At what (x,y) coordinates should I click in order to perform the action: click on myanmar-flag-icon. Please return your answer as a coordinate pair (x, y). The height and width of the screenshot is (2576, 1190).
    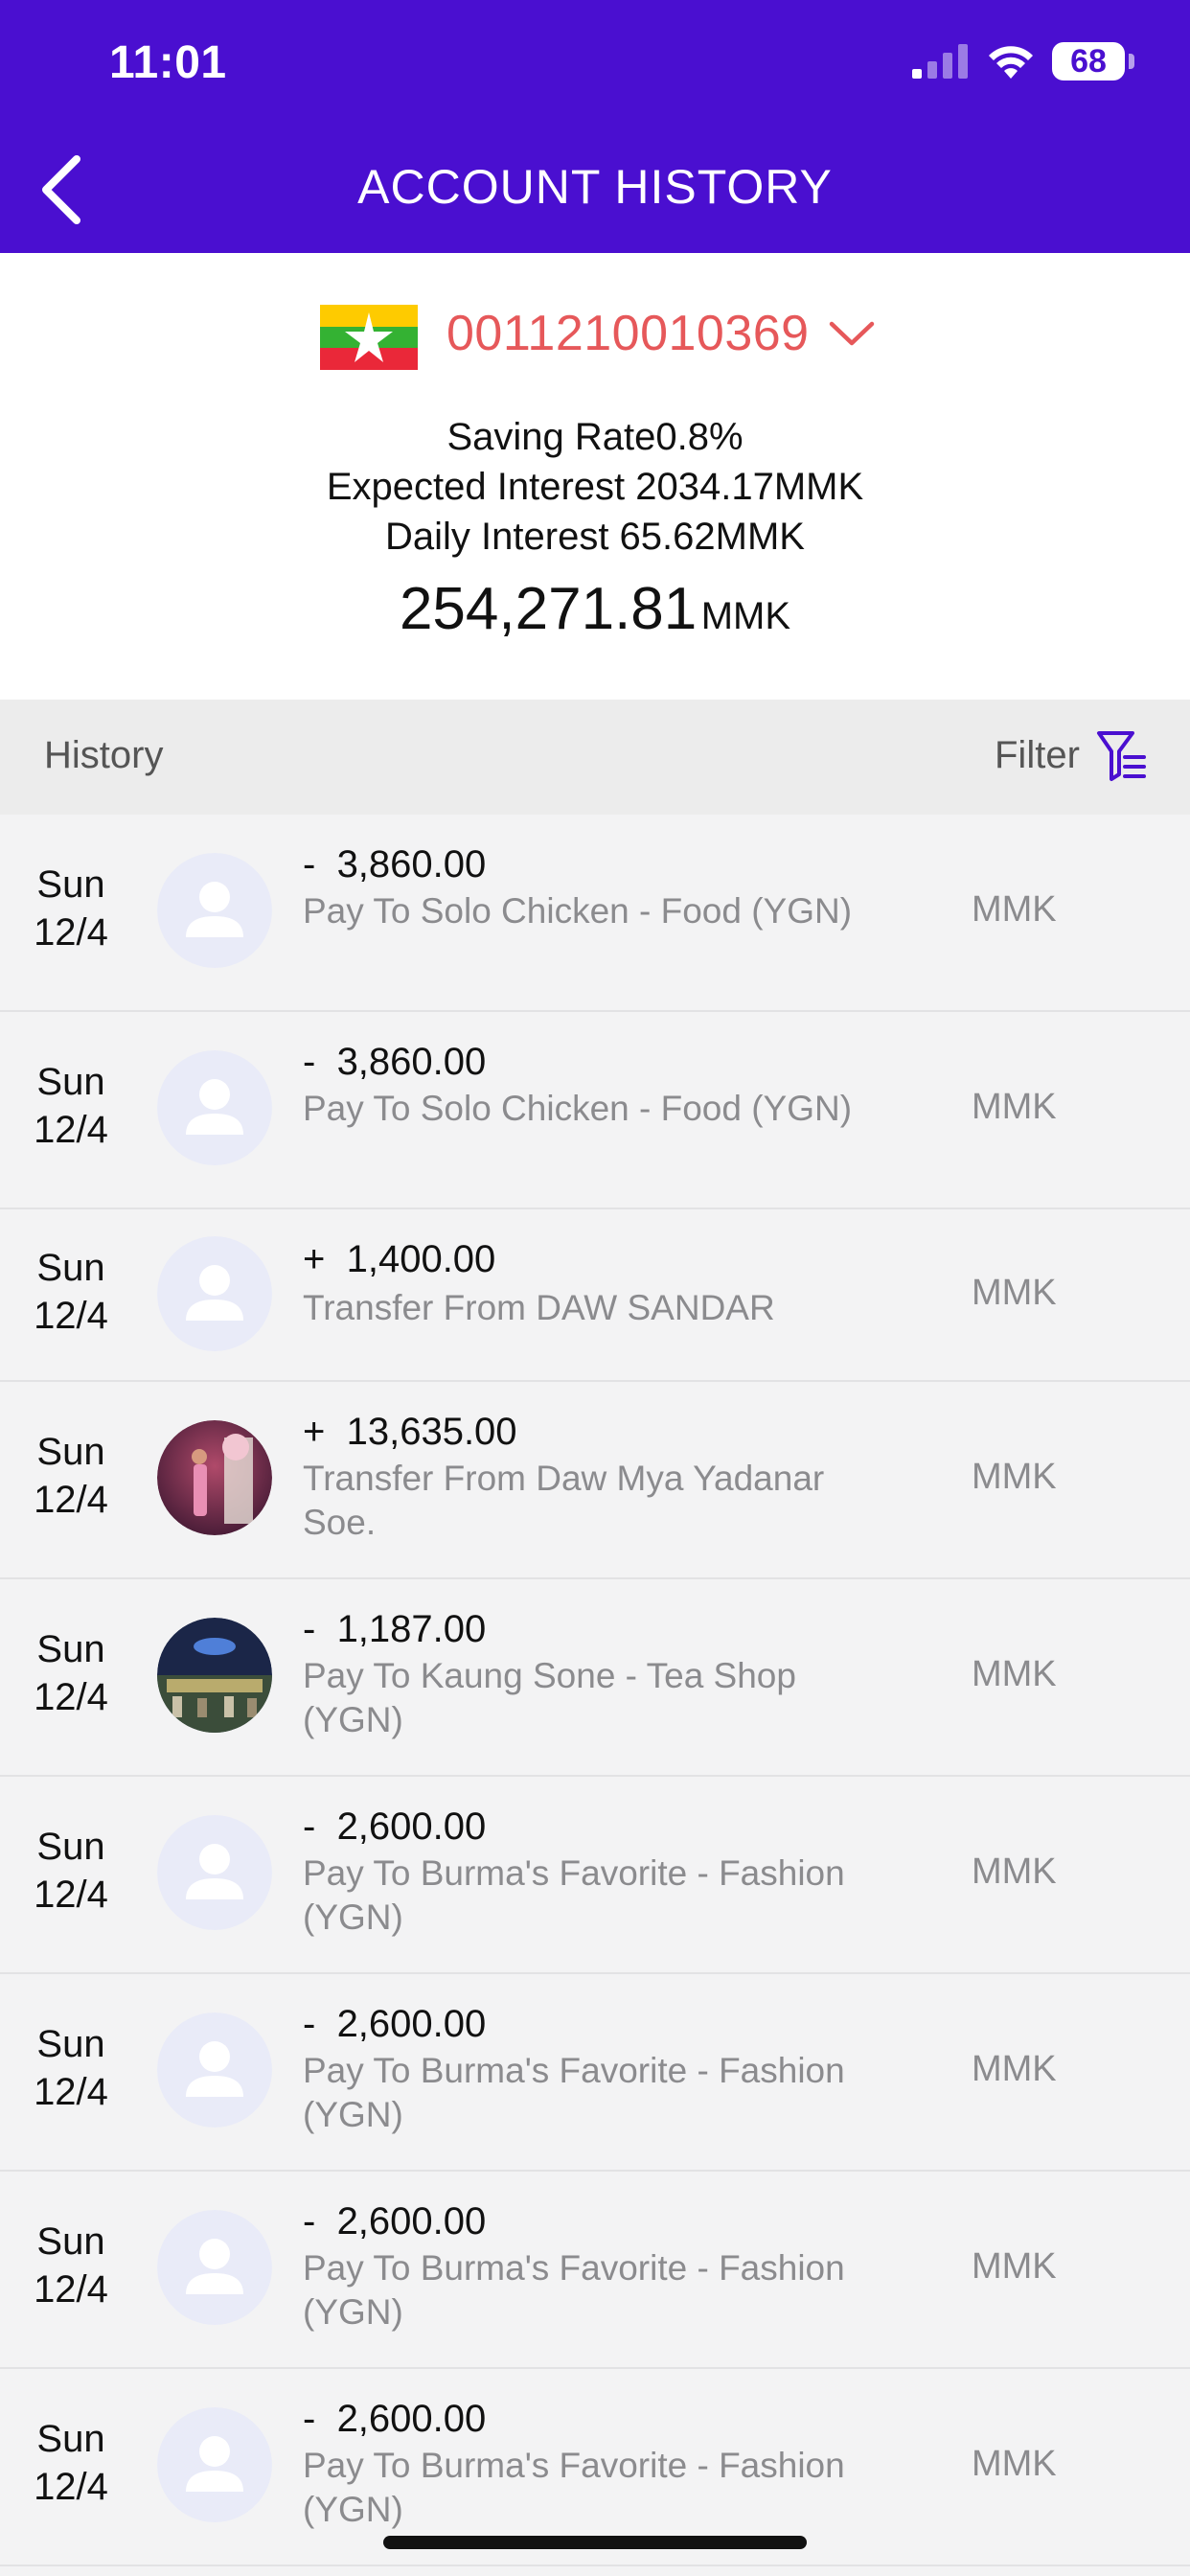
    Looking at the image, I should click on (369, 337).